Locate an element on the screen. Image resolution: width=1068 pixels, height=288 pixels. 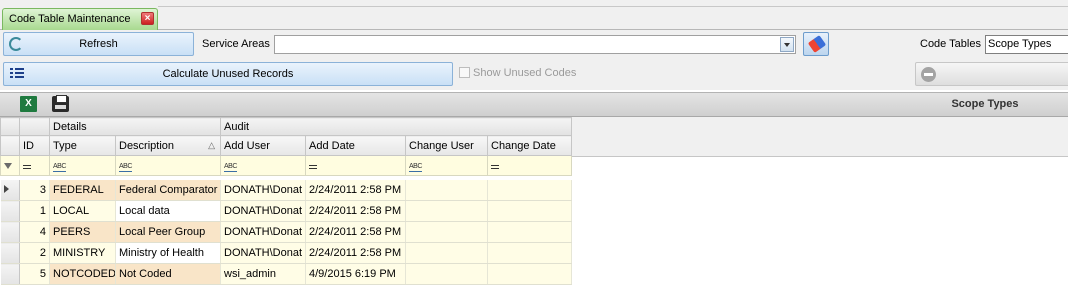
column-header-add-user: Add User is located at coordinates (263, 145).